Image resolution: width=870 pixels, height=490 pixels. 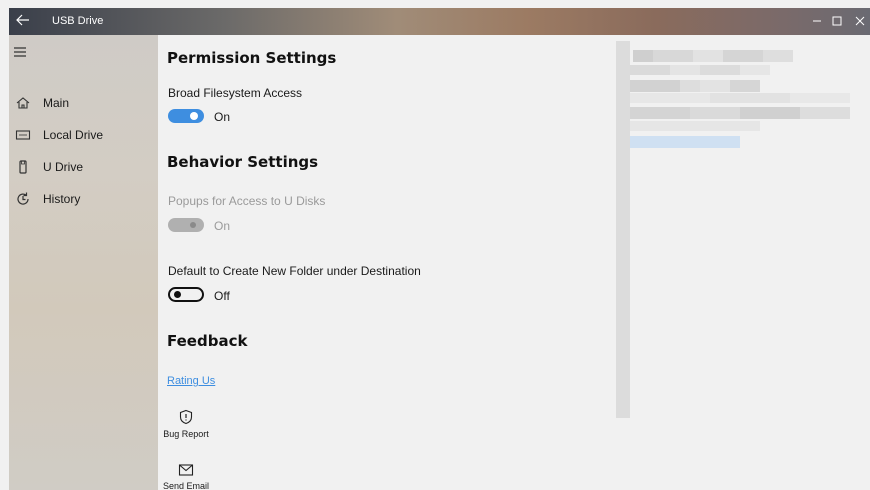 What do you see at coordinates (243, 162) in the screenshot?
I see `behavior-settings-heading: Behavior Settings` at bounding box center [243, 162].